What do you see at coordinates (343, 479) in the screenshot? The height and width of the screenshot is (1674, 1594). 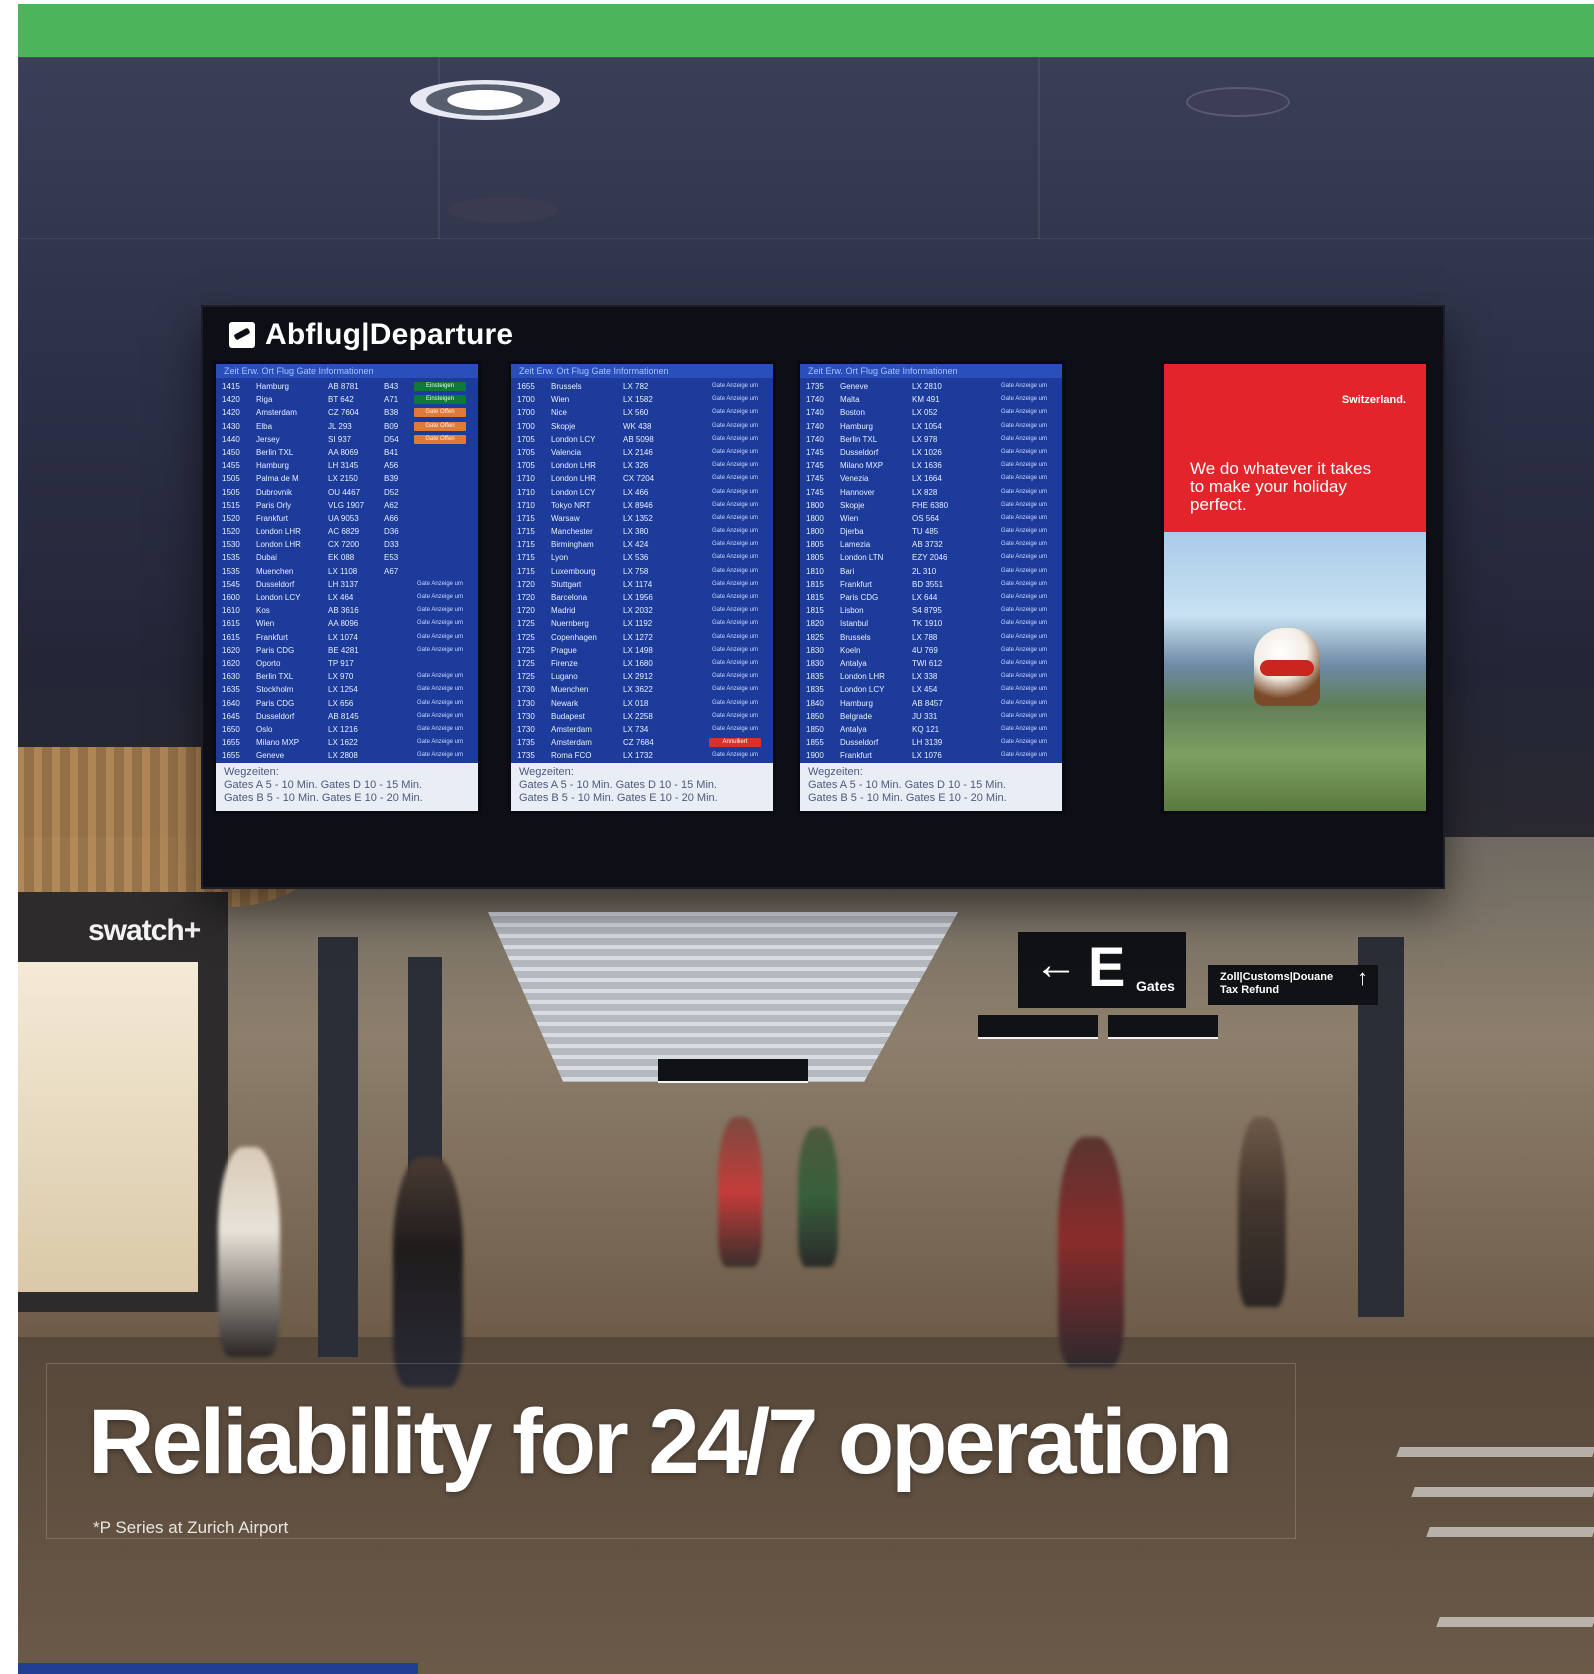 I see `flight-number: LX 2150` at bounding box center [343, 479].